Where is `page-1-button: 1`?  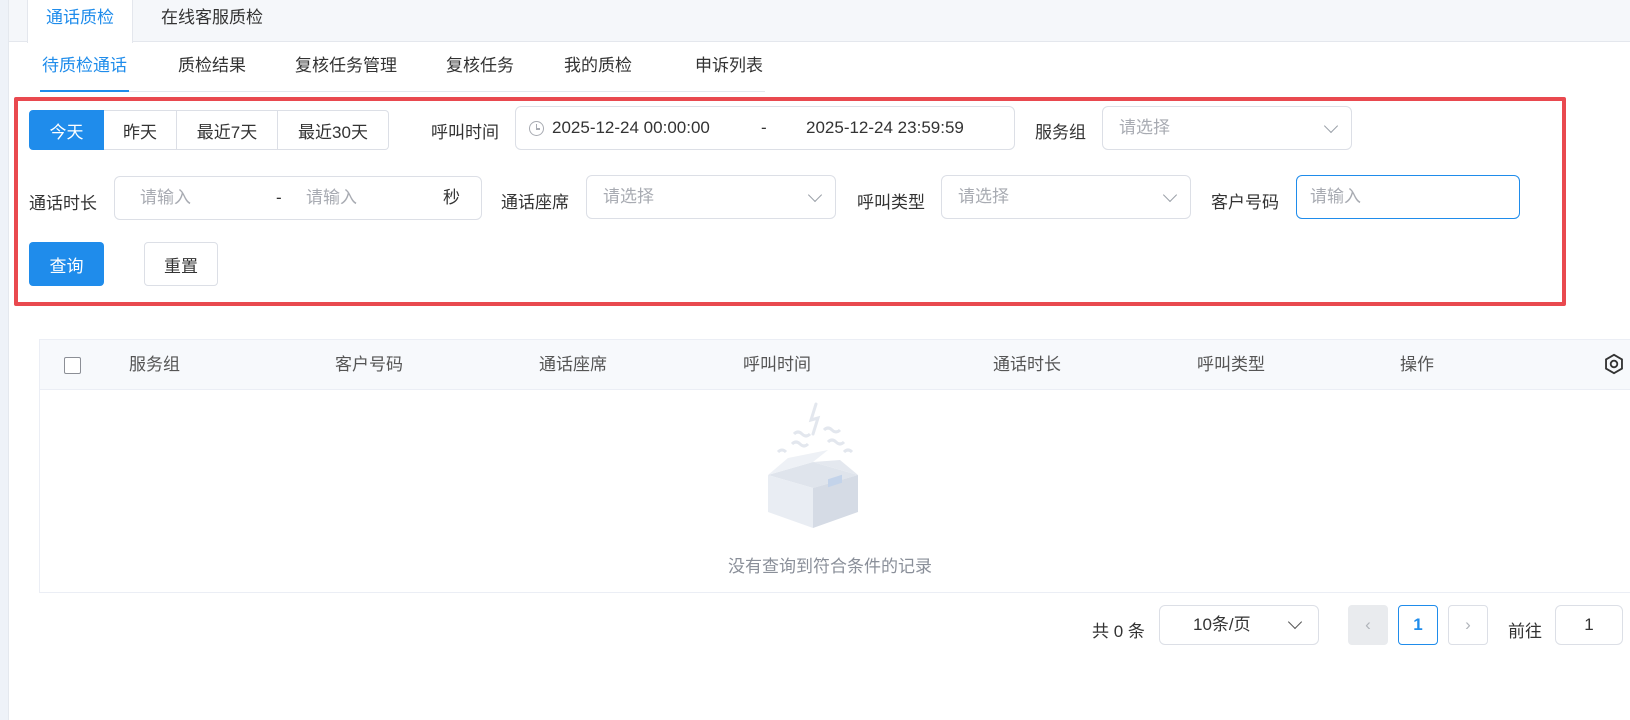 page-1-button: 1 is located at coordinates (1418, 625).